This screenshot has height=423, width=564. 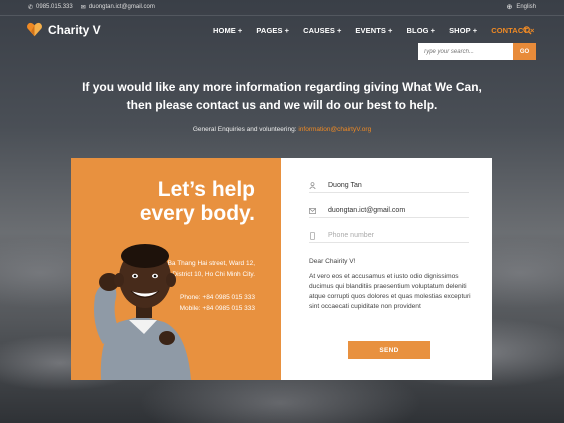 I want to click on nav-item-causes: CAUSES +, so click(x=322, y=30).